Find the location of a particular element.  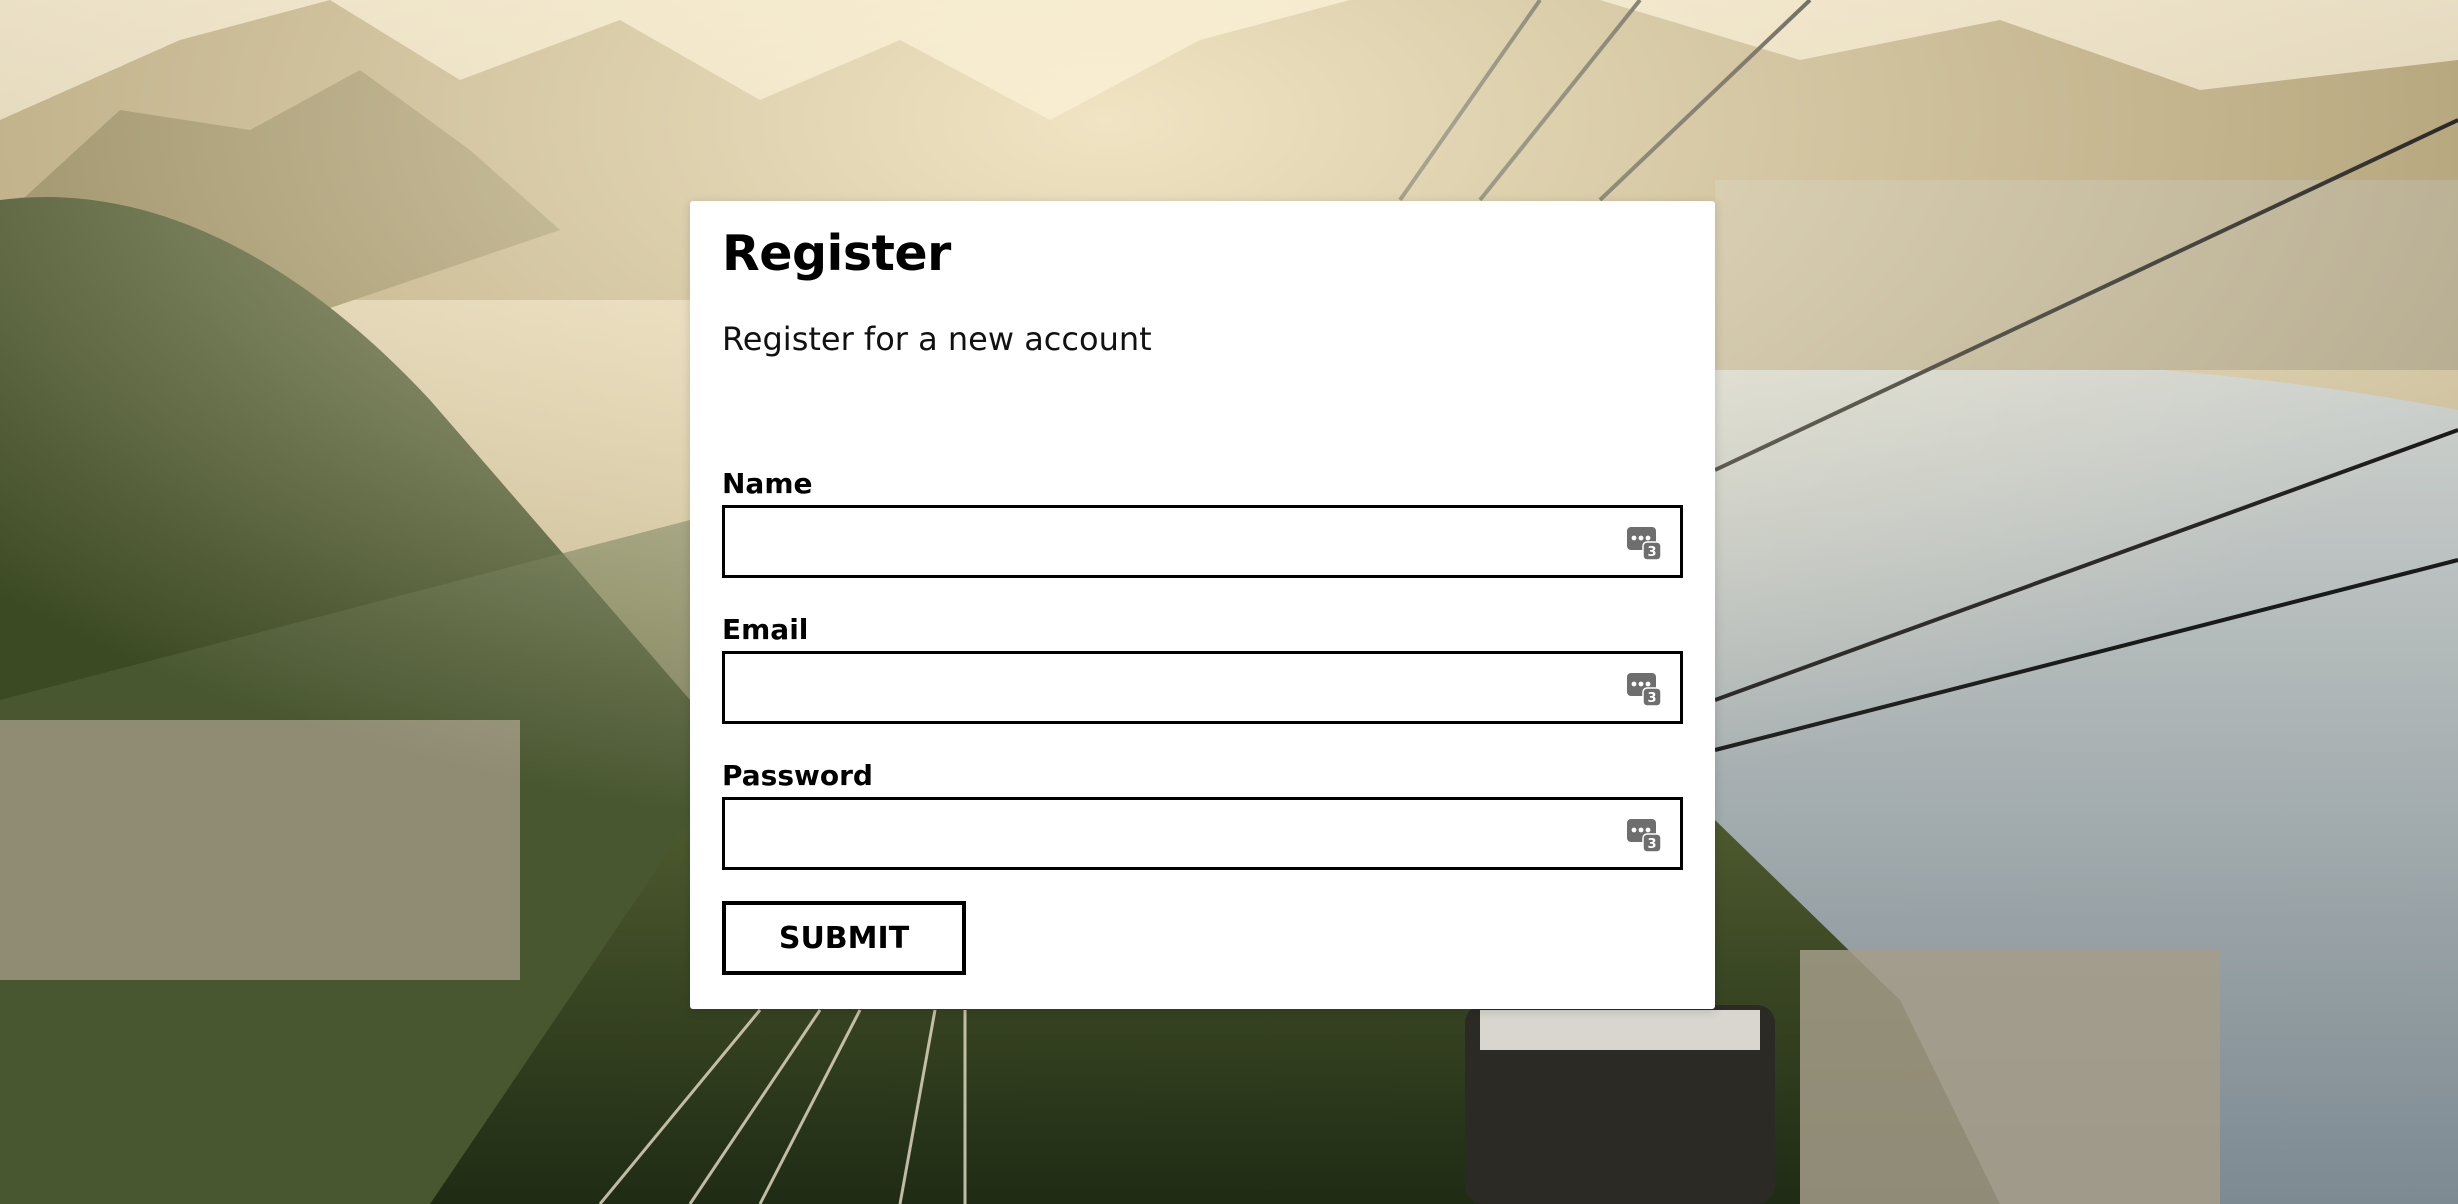

email-field: 3 is located at coordinates (1202, 687).